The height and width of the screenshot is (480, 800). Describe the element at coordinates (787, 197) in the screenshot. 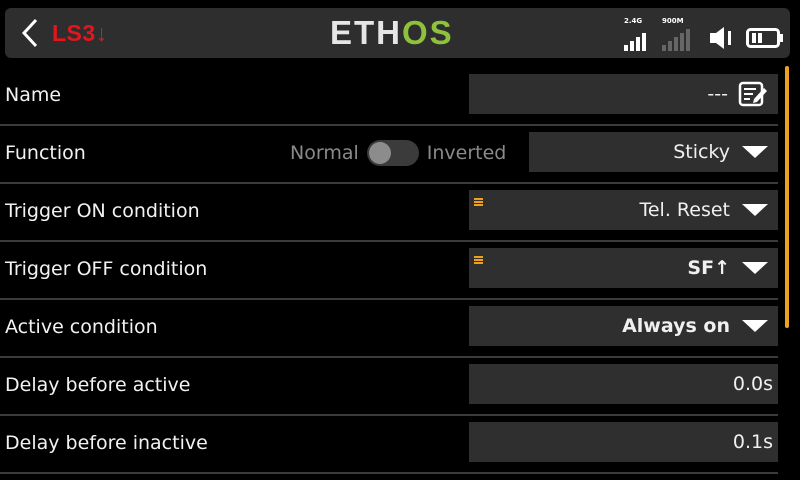

I see `scrollbar` at that location.